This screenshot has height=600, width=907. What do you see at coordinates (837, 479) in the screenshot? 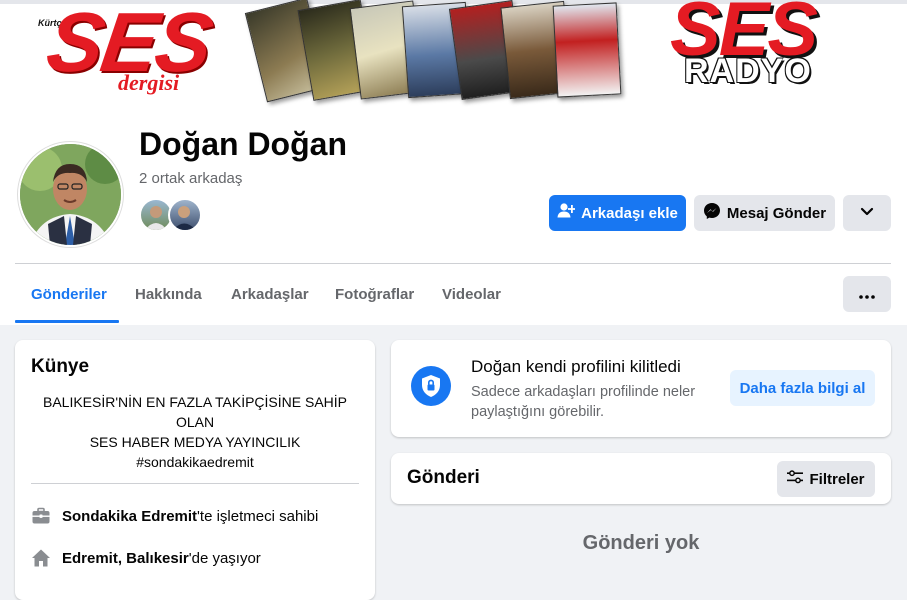
I see `filters-label: Filtreler` at bounding box center [837, 479].